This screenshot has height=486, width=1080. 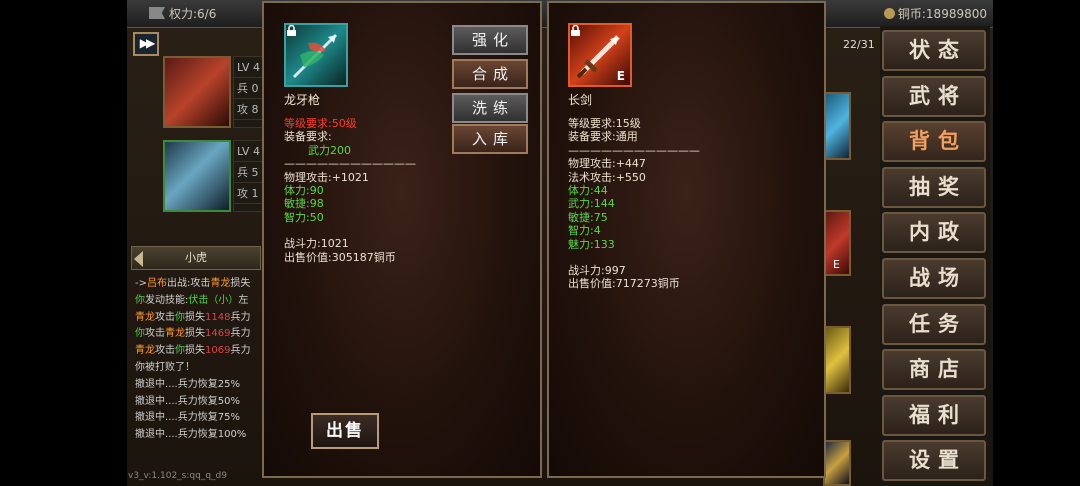 What do you see at coordinates (329, 150) in the screenshot?
I see `equip-requirement-value: 武力200` at bounding box center [329, 150].